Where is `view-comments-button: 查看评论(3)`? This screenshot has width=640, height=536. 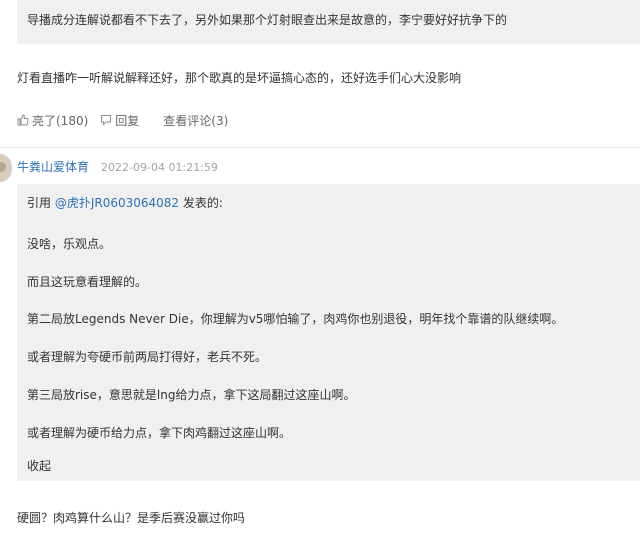
view-comments-button: 查看评论(3) is located at coordinates (195, 120).